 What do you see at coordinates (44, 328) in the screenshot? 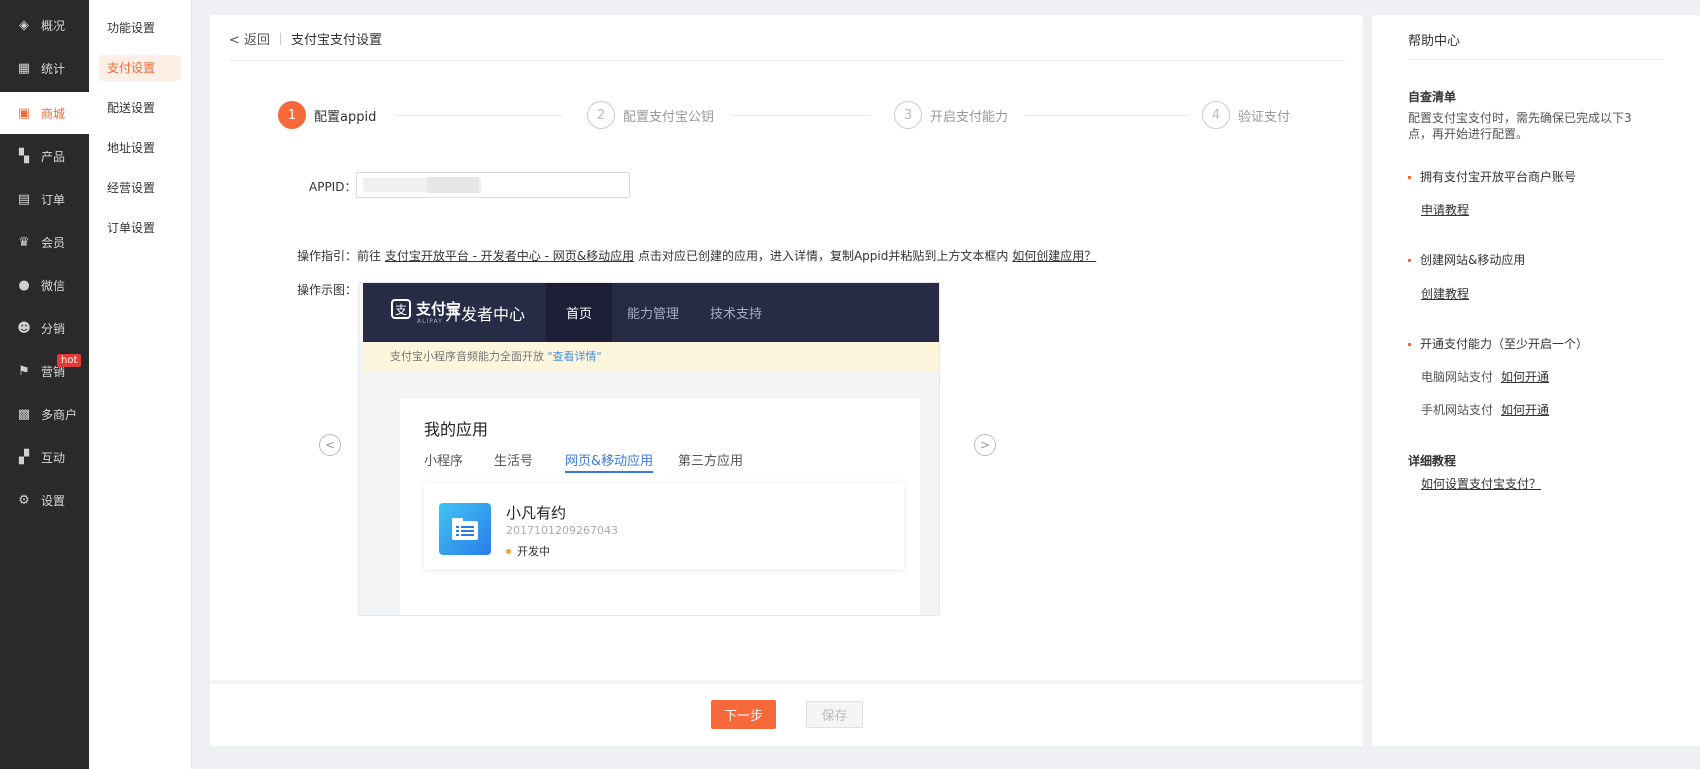
I see `nav-item-distribution: ☻ 分销` at bounding box center [44, 328].